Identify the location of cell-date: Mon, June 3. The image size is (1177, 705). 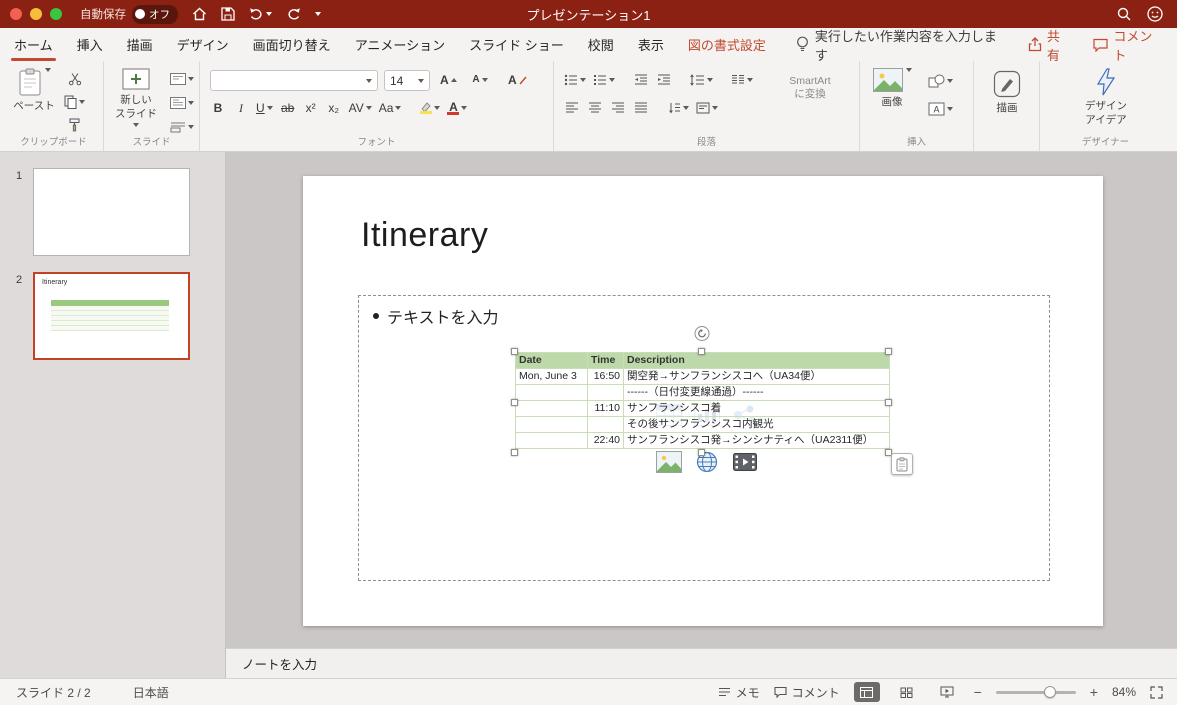
(551, 376).